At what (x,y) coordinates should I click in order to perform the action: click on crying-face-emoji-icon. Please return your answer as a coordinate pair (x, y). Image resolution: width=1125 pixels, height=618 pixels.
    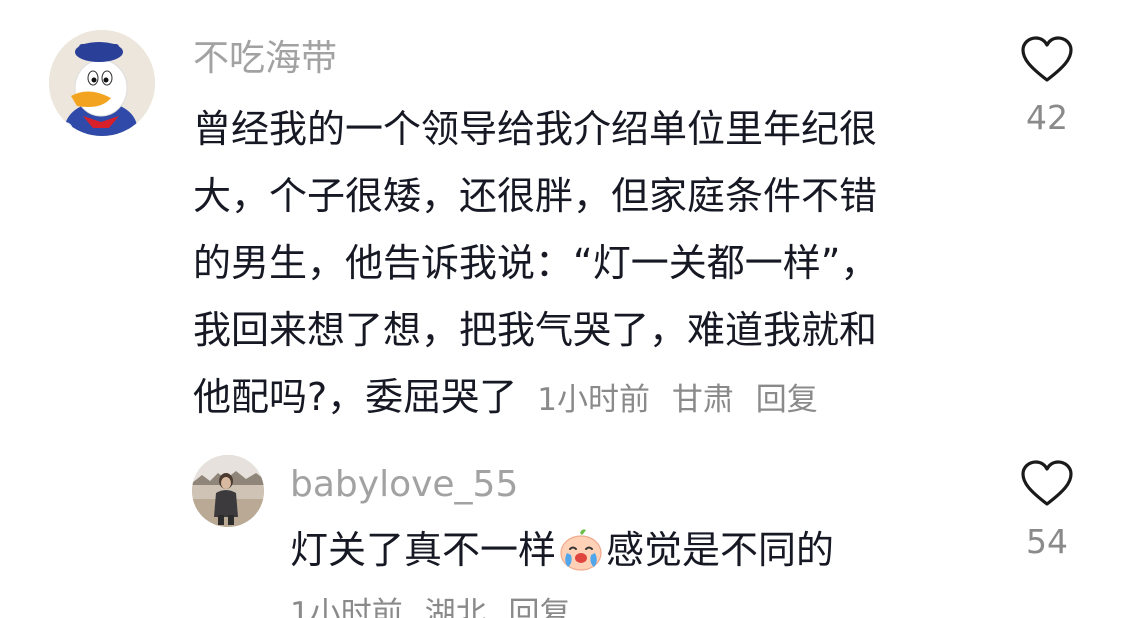
    Looking at the image, I should click on (581, 550).